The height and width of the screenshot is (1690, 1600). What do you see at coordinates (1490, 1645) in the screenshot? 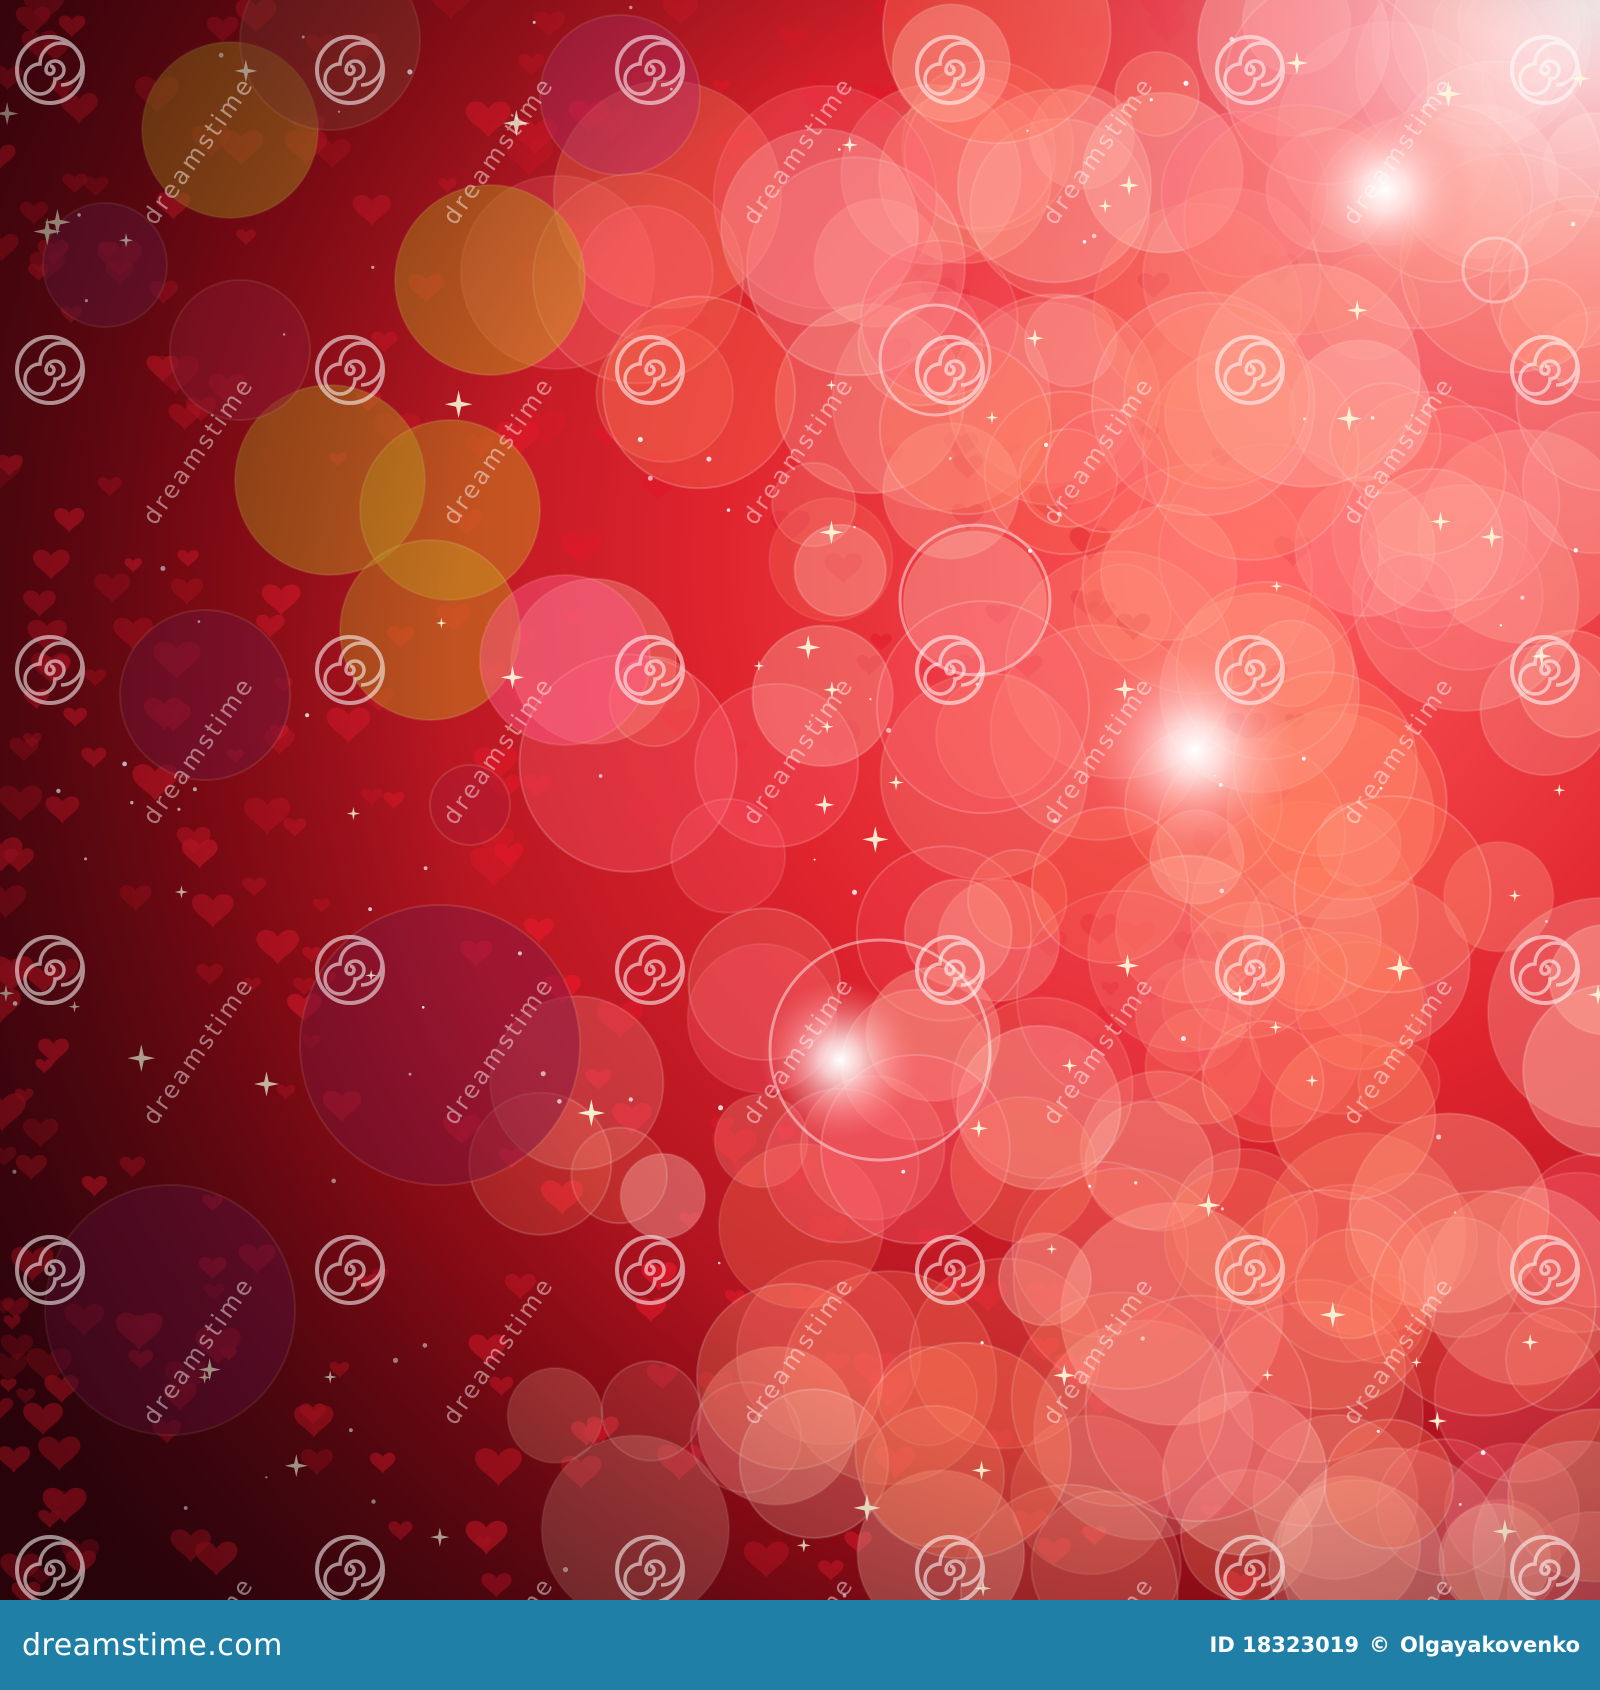
I see `author-name: Olgayakovenko` at bounding box center [1490, 1645].